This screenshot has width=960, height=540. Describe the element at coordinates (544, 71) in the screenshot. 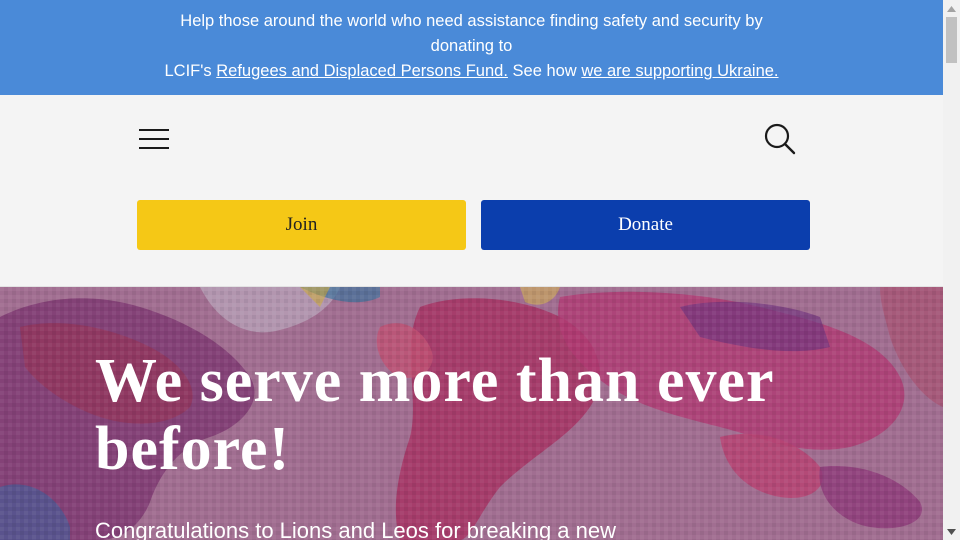

I see `banner-middle: See how` at that location.